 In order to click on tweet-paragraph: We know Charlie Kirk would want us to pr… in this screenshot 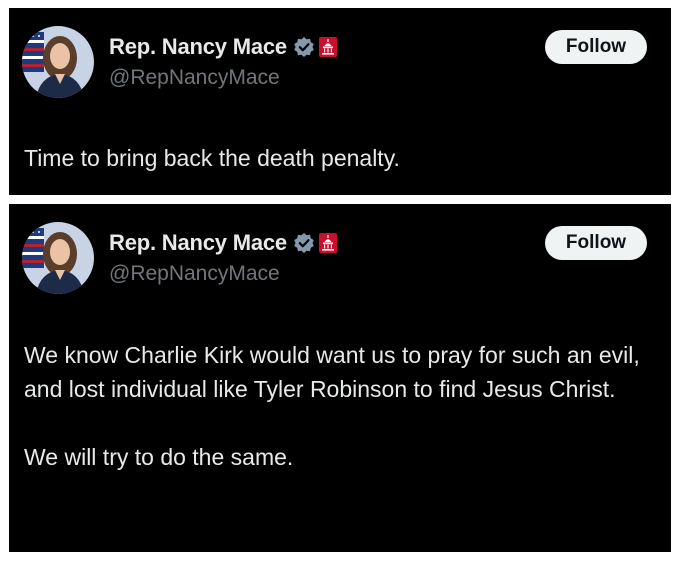, I will do `click(332, 372)`.